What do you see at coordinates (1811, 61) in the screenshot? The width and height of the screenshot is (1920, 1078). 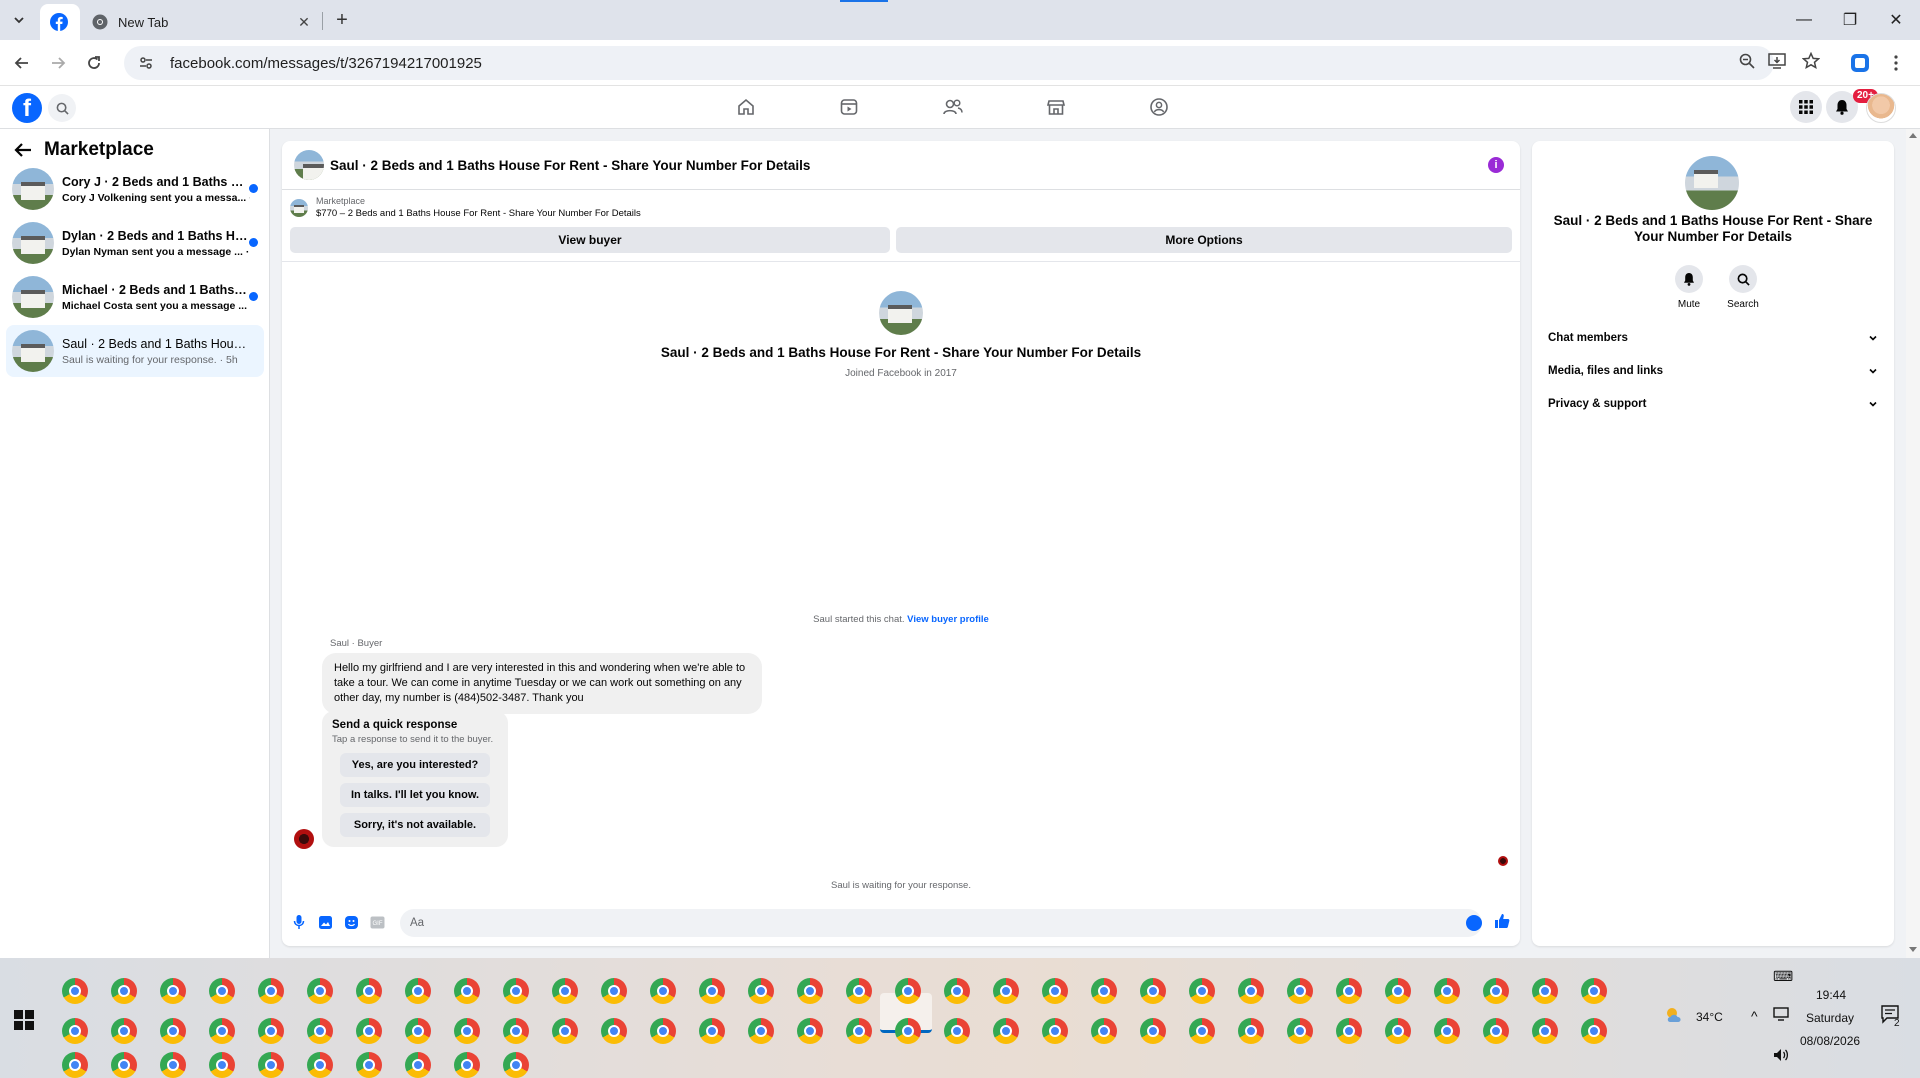 I see `bookmark-star-icon` at bounding box center [1811, 61].